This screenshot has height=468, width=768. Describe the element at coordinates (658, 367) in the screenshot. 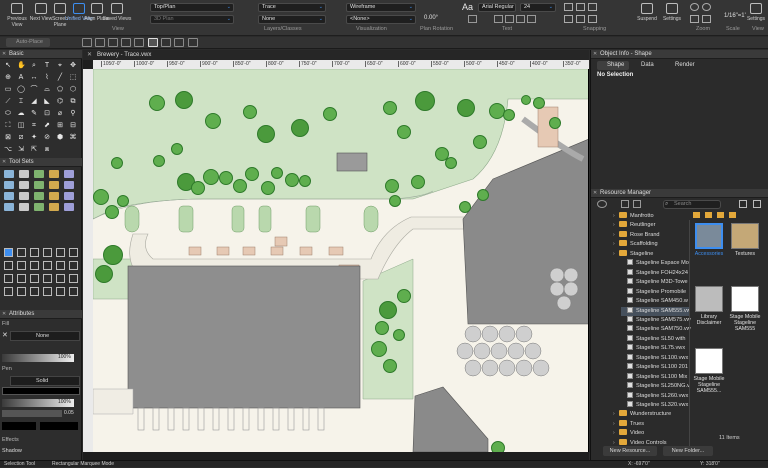

I see `resource-symbol-item: Stageline SL100 201` at that location.